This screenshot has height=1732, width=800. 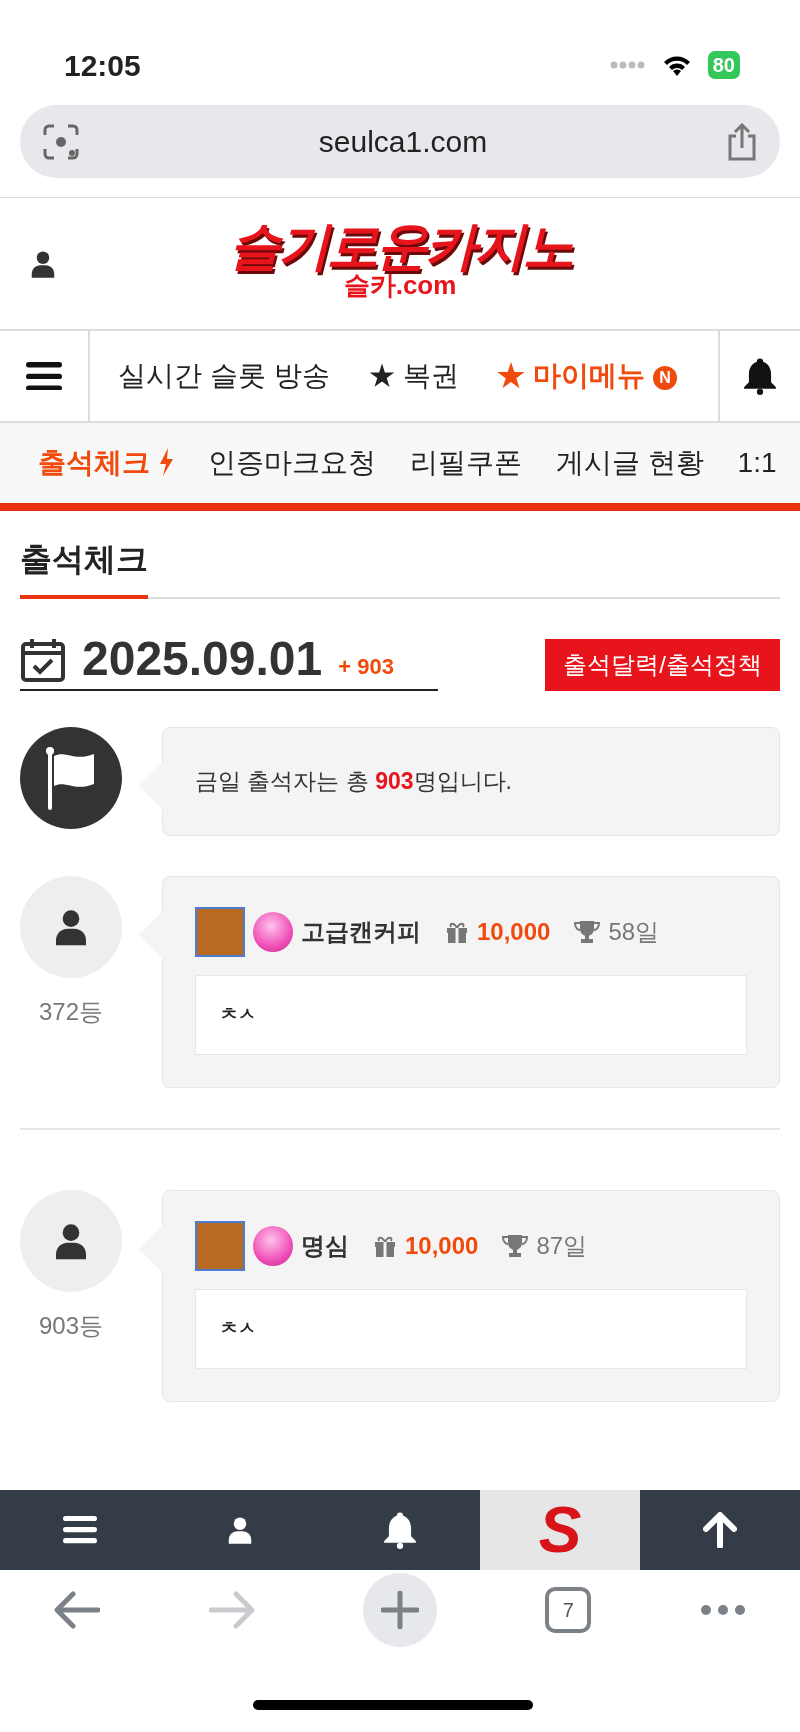 I want to click on tab-count: 7, so click(x=568, y=1610).